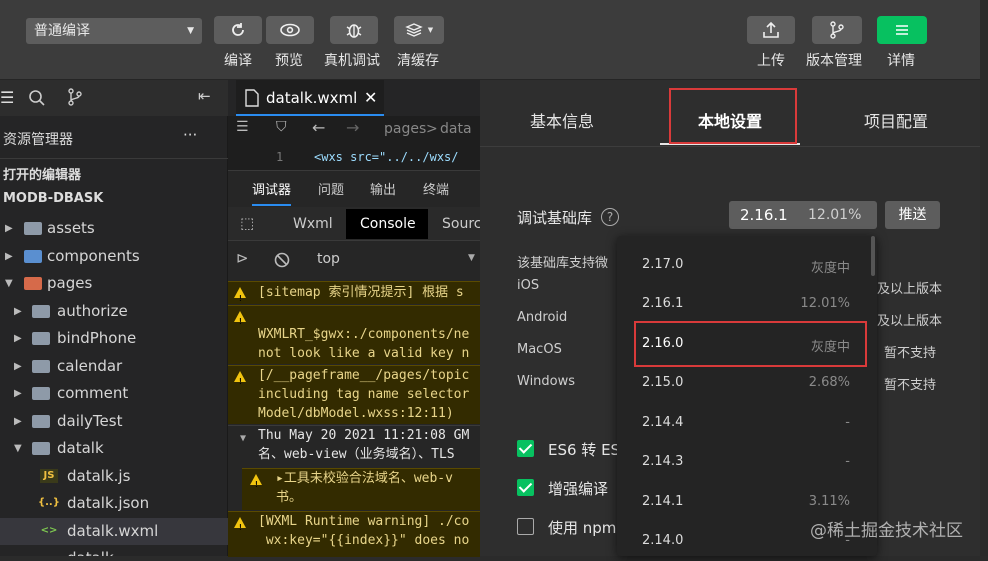  I want to click on tab-console: Console, so click(387, 224).